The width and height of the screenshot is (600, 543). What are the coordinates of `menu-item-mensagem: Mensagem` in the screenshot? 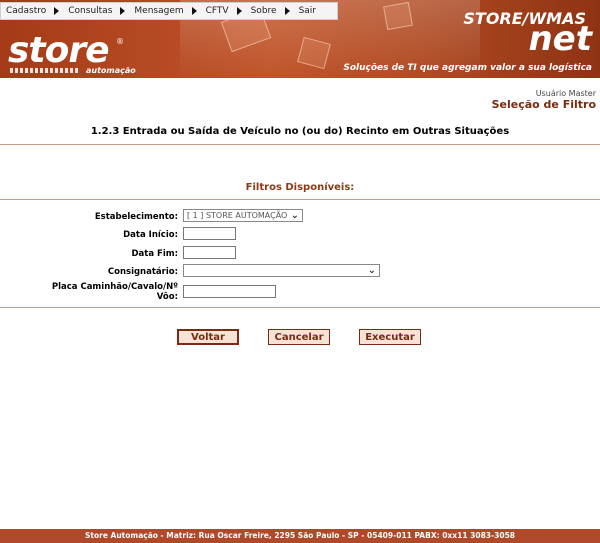 It's located at (164, 11).